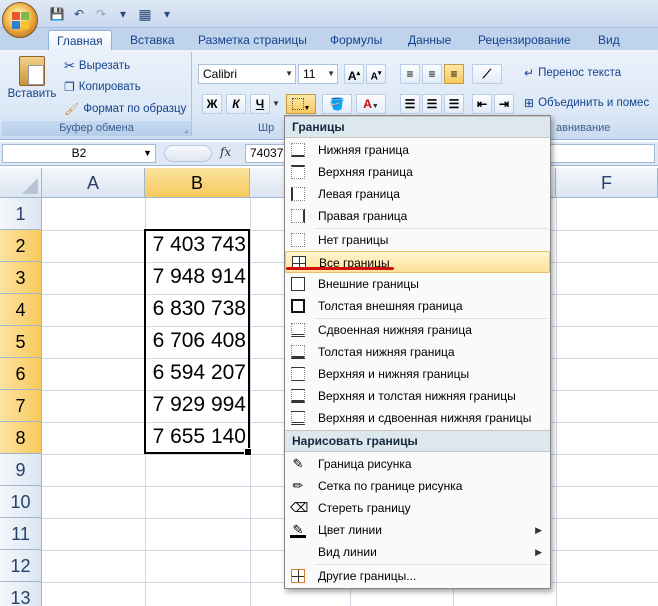  I want to click on grow-font-button: A▴, so click(354, 74).